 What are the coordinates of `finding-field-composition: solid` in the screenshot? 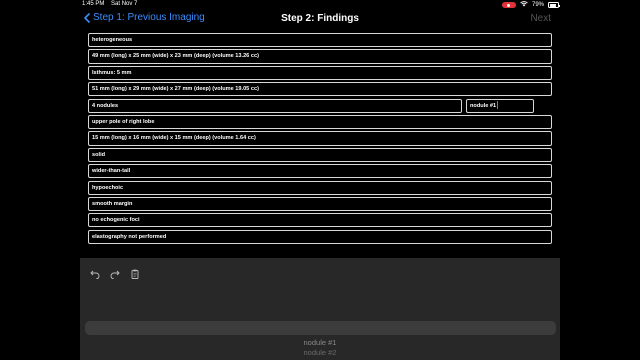 It's located at (320, 154).